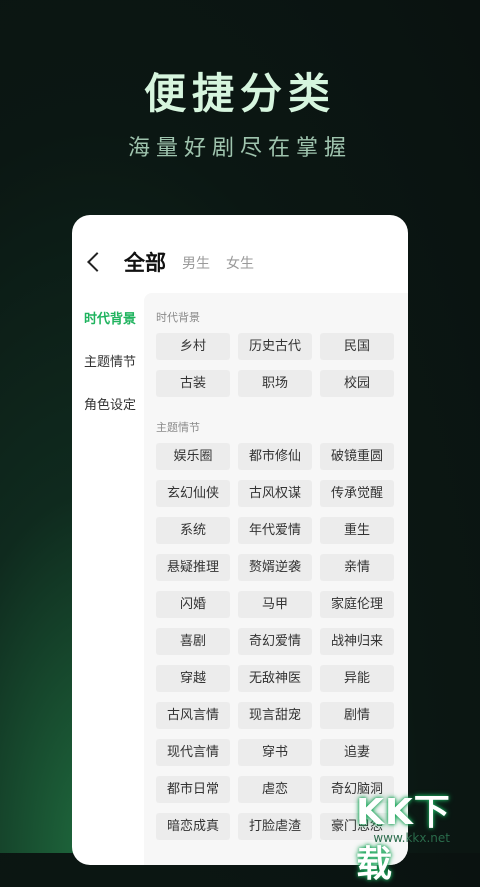  Describe the element at coordinates (193, 383) in the screenshot. I see `category-chip: 古装` at that location.